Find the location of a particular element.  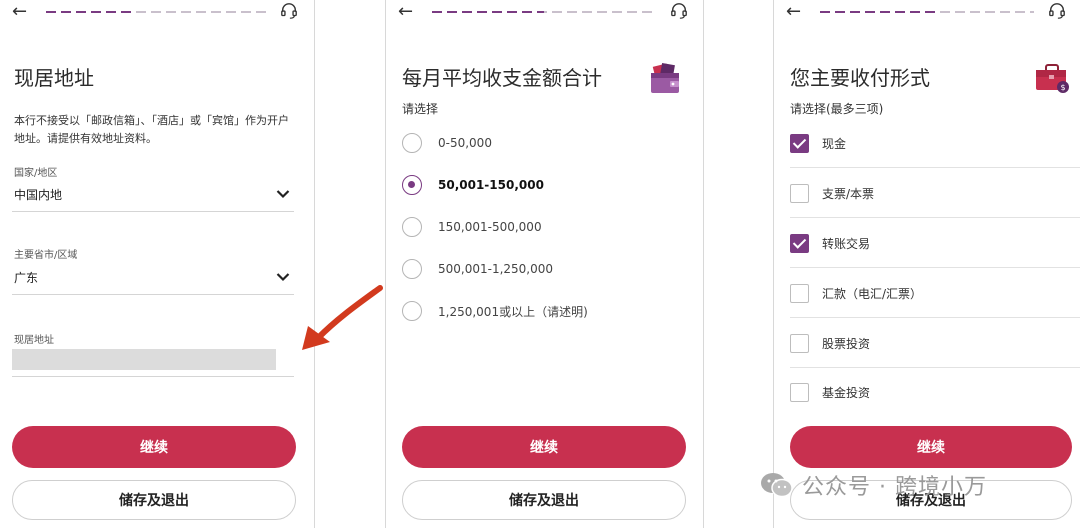

page-title: 现居地址 is located at coordinates (54, 78).